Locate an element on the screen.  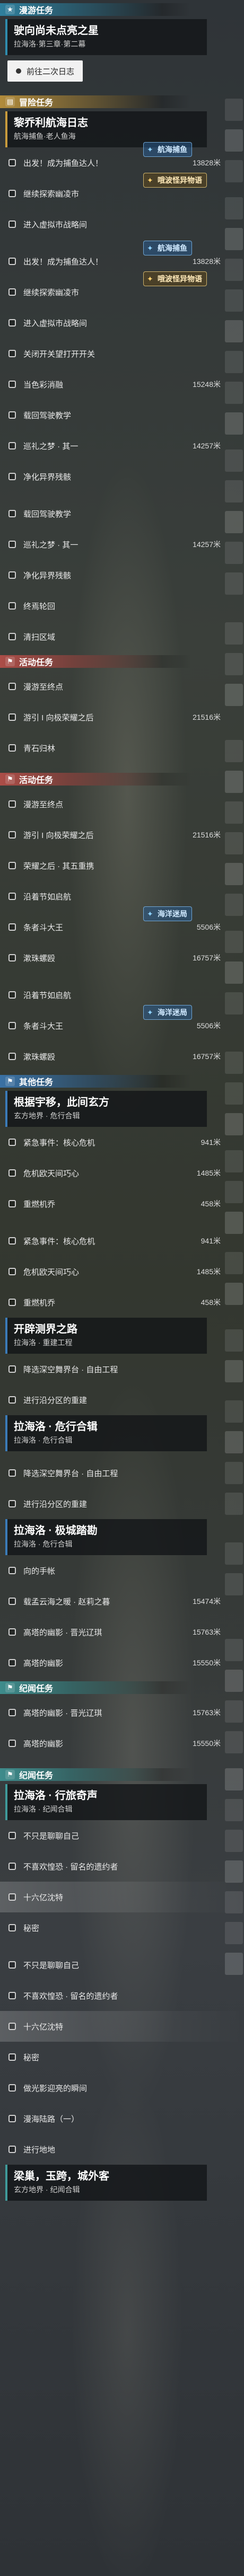
objective-distance: 5506米 is located at coordinates (209, 1025).